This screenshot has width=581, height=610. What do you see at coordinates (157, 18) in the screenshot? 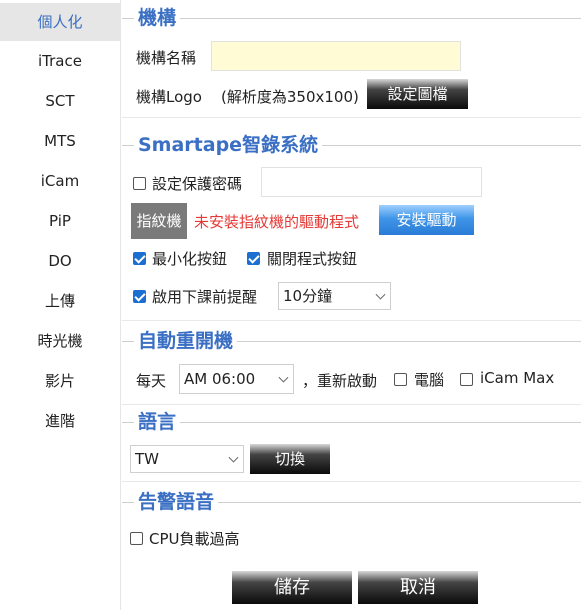
I see `org-section-title: 機構` at bounding box center [157, 18].